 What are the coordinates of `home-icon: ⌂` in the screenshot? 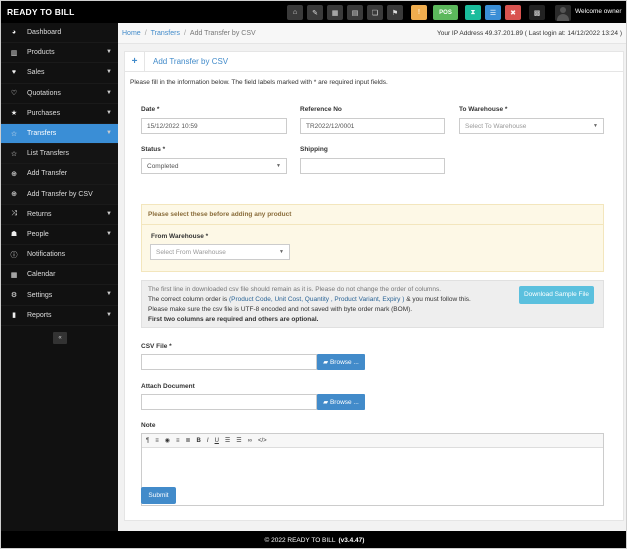 It's located at (295, 12).